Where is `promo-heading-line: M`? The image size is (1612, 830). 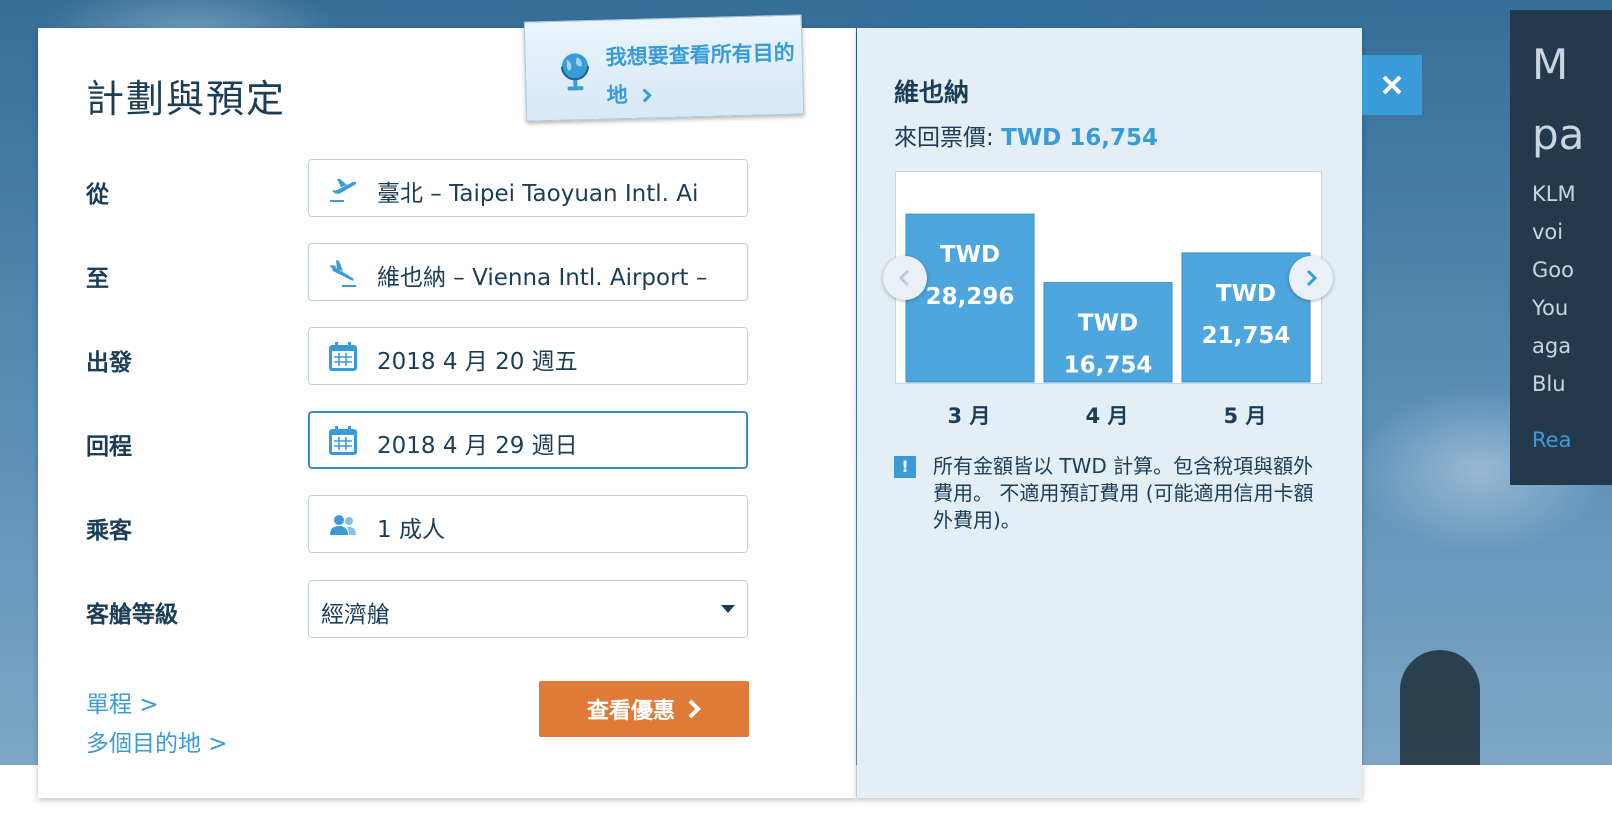
promo-heading-line: M is located at coordinates (1550, 64).